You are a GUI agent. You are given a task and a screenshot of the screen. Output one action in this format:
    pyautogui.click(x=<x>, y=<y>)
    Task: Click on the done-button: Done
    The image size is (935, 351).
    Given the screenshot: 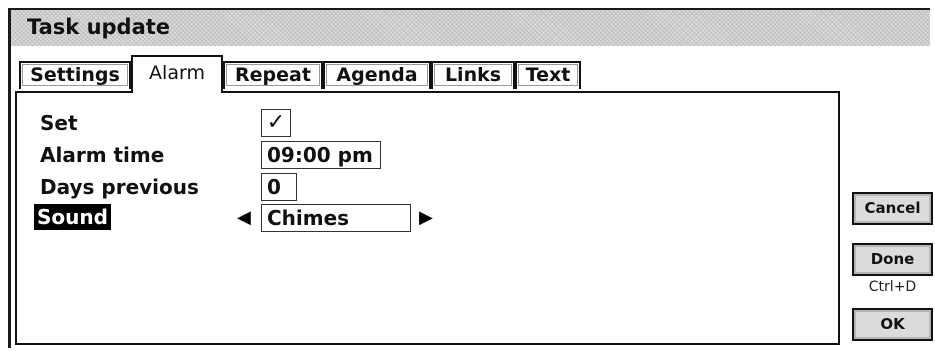 What is the action you would take?
    pyautogui.click(x=892, y=259)
    